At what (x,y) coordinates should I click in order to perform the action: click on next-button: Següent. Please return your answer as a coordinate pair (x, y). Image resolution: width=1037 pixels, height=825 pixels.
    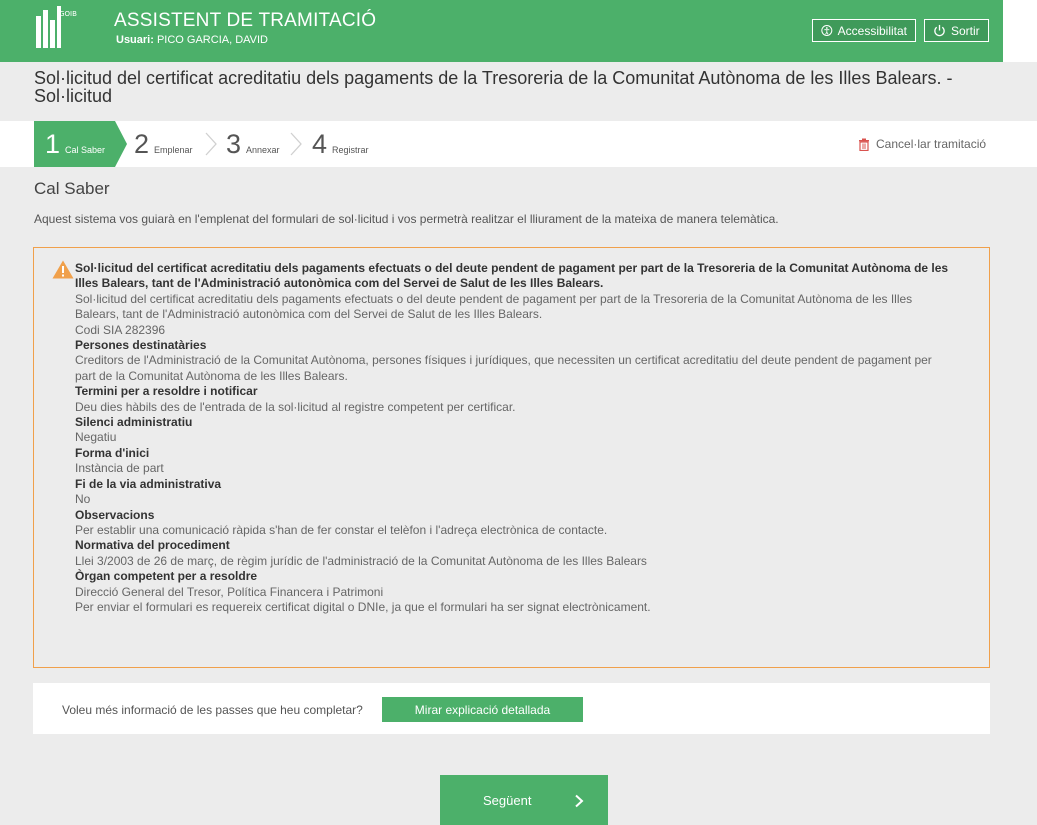
    Looking at the image, I should click on (524, 800).